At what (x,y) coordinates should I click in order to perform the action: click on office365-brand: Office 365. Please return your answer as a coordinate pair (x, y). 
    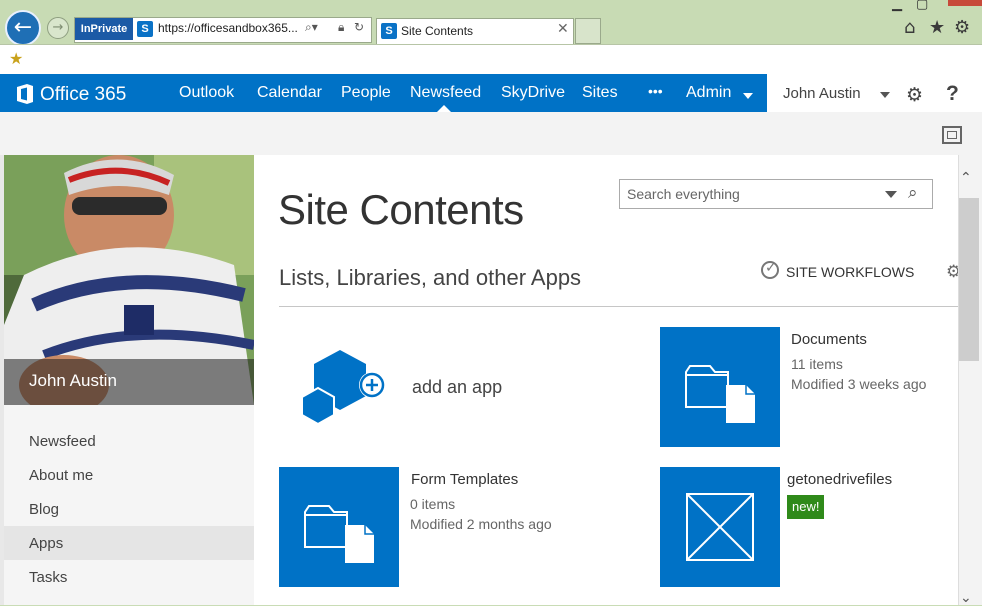
    Looking at the image, I should click on (83, 95).